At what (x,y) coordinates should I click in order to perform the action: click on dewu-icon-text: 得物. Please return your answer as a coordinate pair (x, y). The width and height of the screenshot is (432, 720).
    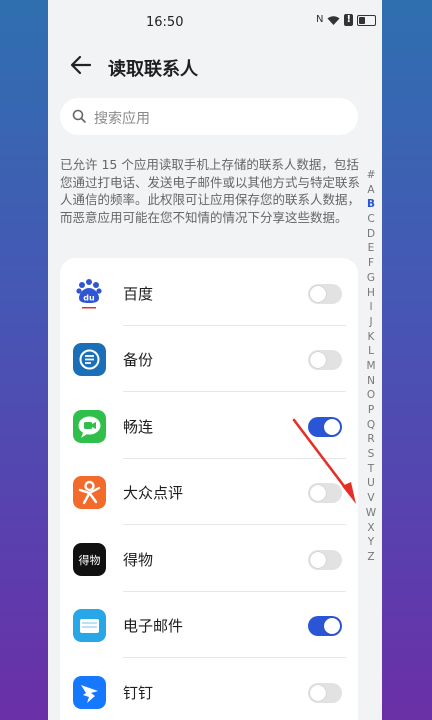
    Looking at the image, I should click on (90, 560).